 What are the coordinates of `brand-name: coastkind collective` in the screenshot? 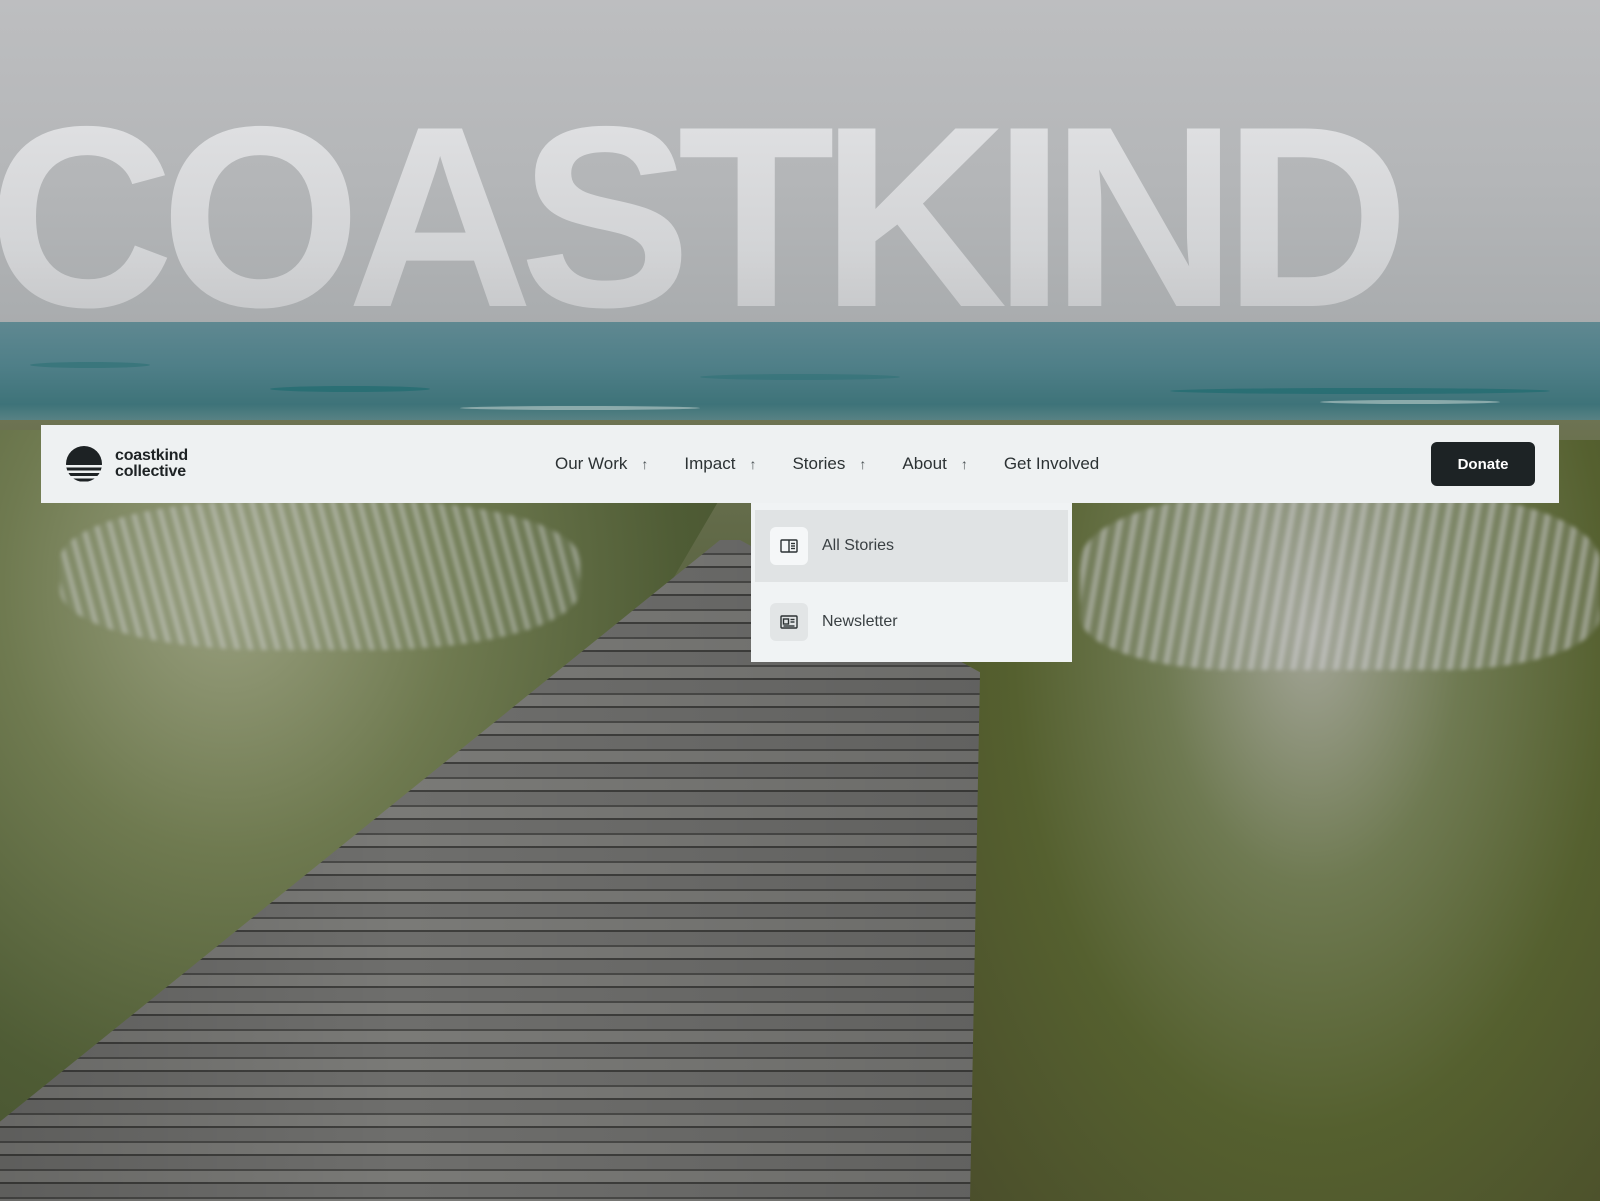 It's located at (151, 464).